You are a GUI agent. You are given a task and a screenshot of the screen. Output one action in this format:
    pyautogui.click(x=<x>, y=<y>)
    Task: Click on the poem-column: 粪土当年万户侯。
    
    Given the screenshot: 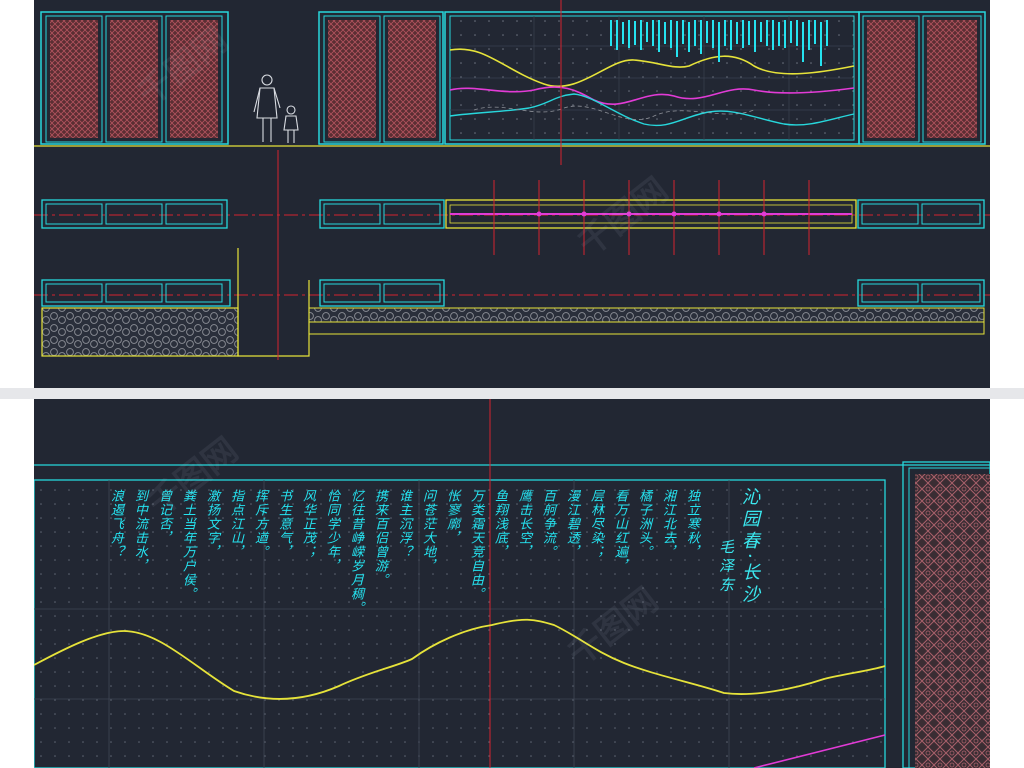 What is the action you would take?
    pyautogui.click(x=187, y=545)
    